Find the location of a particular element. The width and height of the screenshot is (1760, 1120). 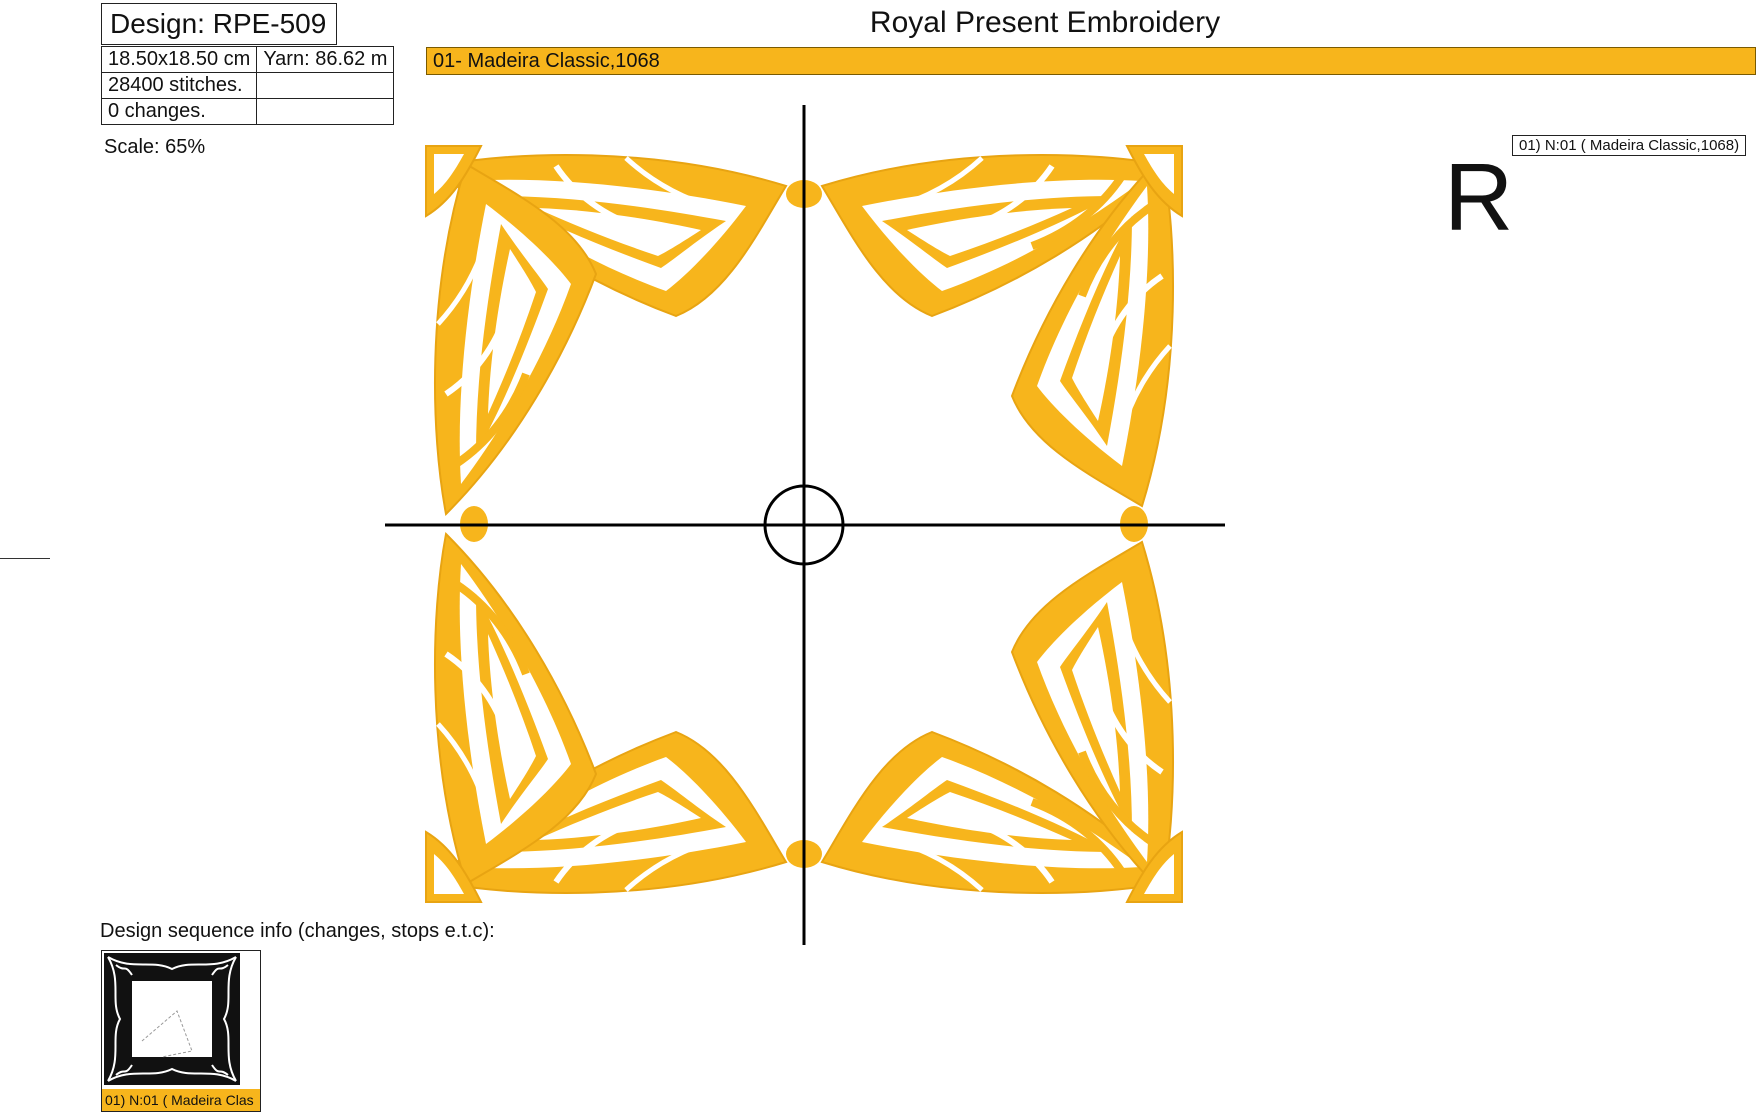

thumbnail-caption: 01) N:01 ( Madeira Clas is located at coordinates (181, 1100).